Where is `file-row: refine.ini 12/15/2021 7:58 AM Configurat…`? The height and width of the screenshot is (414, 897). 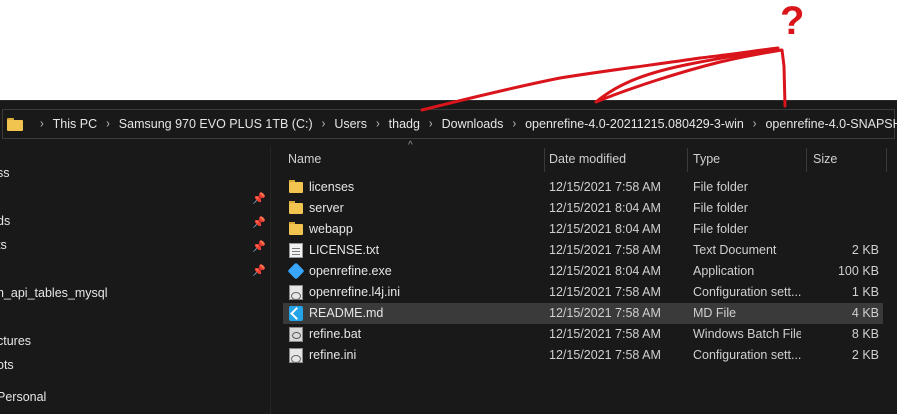
file-row: refine.ini 12/15/2021 7:58 AM Configurat… is located at coordinates (583, 355).